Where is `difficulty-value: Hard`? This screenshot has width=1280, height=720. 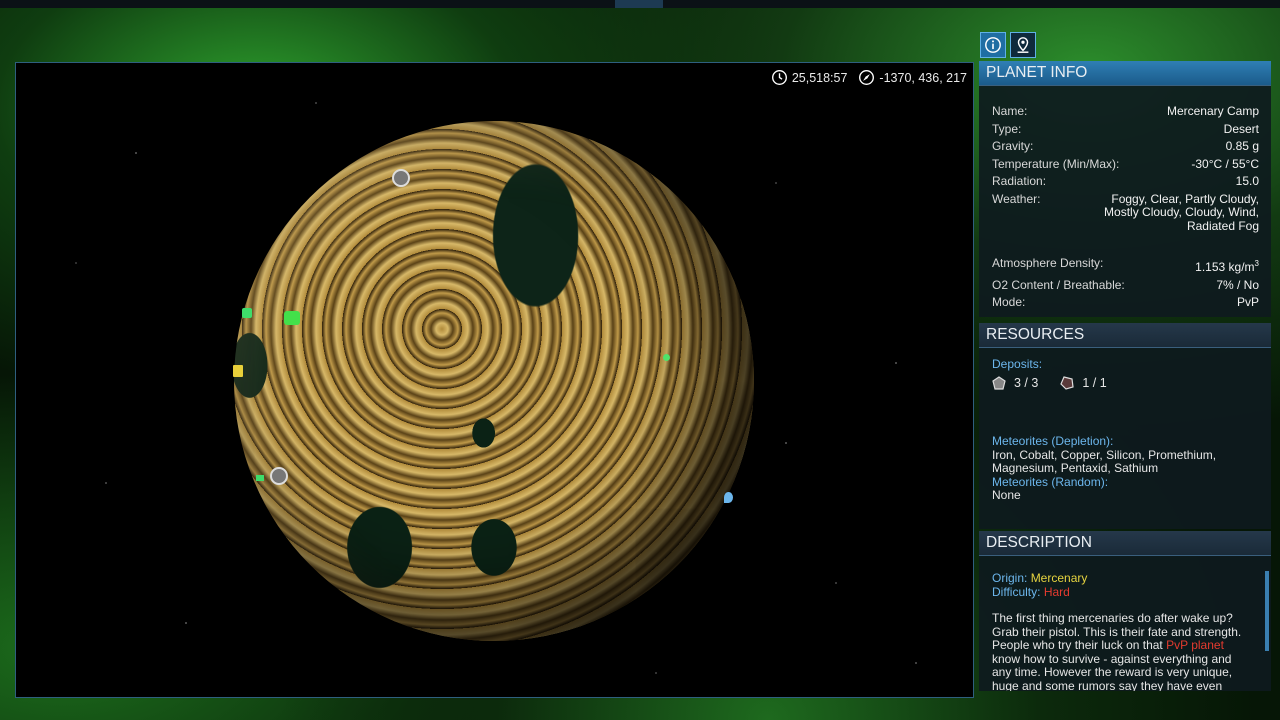 difficulty-value: Hard is located at coordinates (1056, 591).